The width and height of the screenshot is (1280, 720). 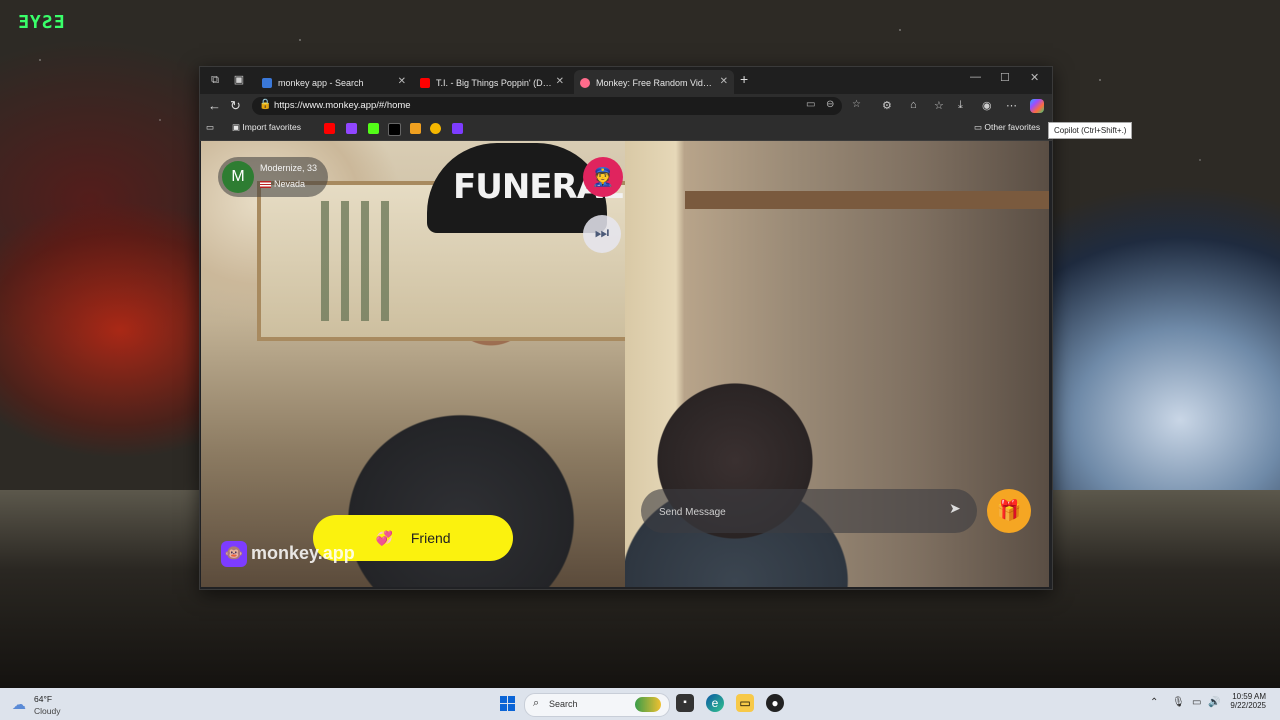 What do you see at coordinates (775, 703) in the screenshot?
I see `app-taskbar-icon: ●` at bounding box center [775, 703].